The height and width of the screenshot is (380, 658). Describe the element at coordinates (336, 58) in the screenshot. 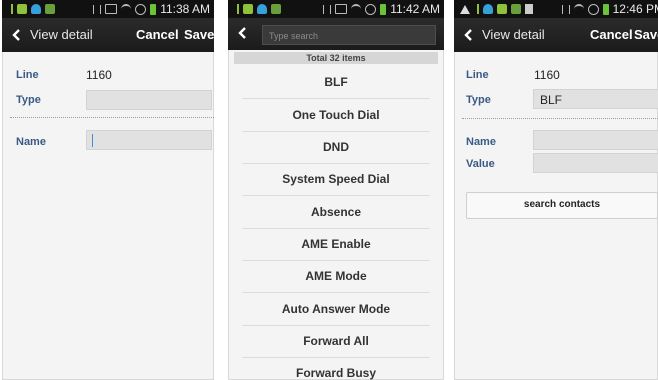

I see `total-items-count: Total 32 items` at that location.